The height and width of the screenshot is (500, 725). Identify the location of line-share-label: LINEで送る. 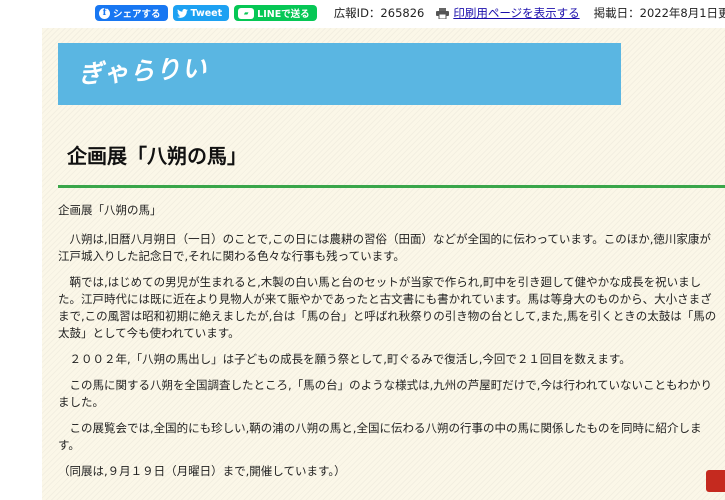
(283, 14).